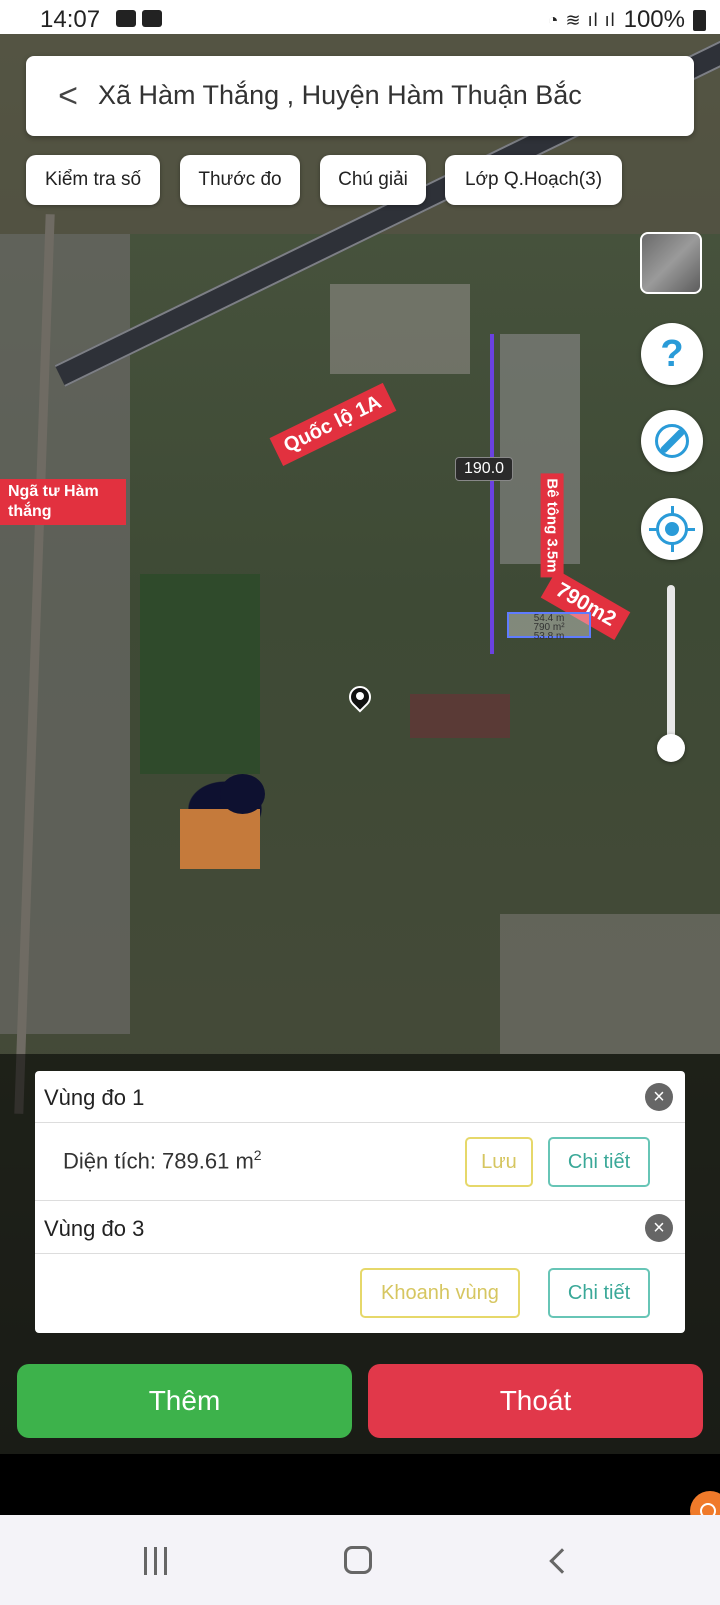 The height and width of the screenshot is (1605, 720). Describe the element at coordinates (499, 1162) in the screenshot. I see `save-button: Lưu` at that location.